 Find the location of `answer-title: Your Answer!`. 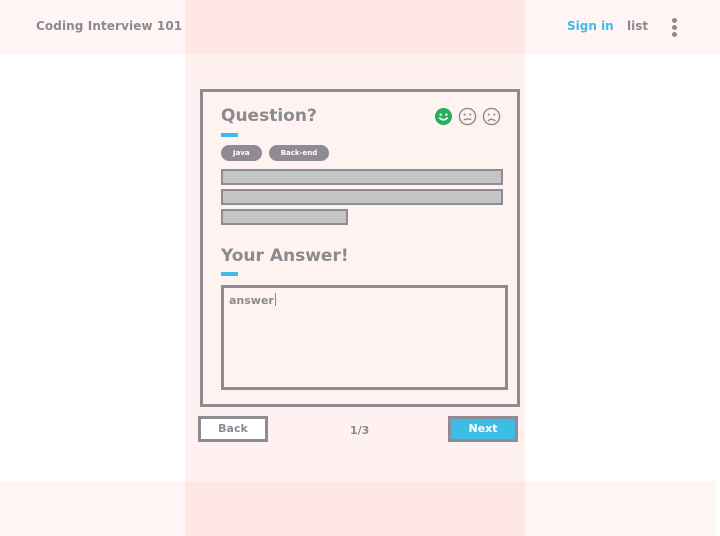

answer-title: Your Answer! is located at coordinates (285, 256).